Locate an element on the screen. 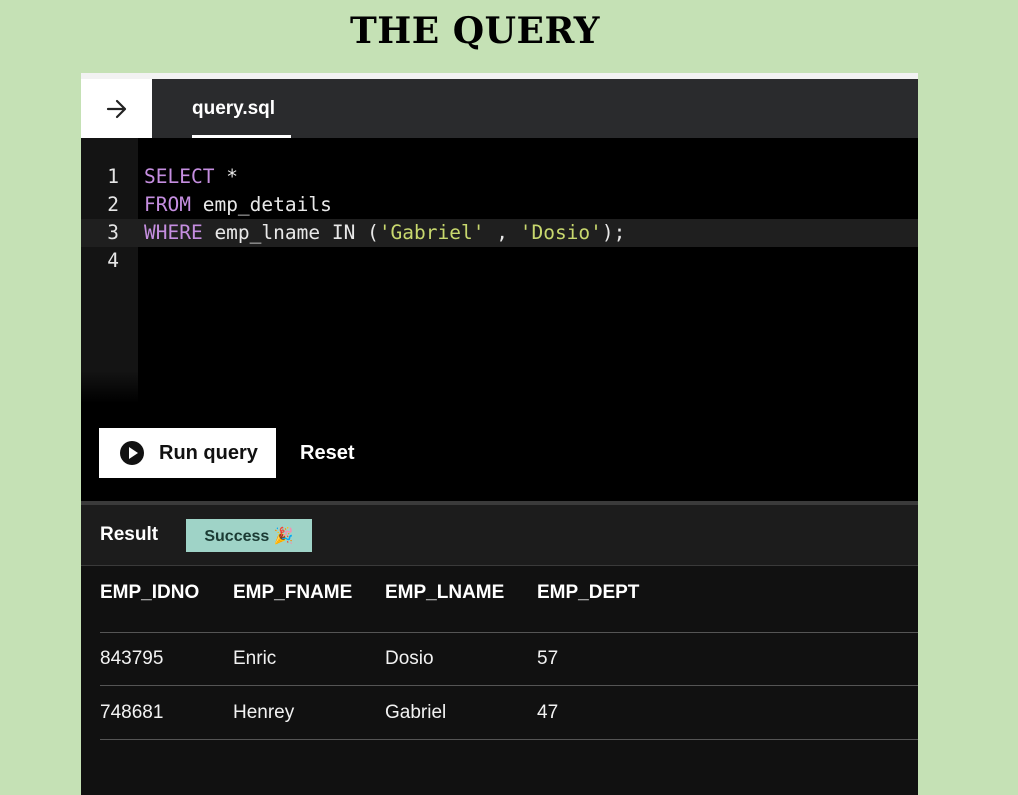 The height and width of the screenshot is (795, 1018). table-cell: Dosio is located at coordinates (409, 658).